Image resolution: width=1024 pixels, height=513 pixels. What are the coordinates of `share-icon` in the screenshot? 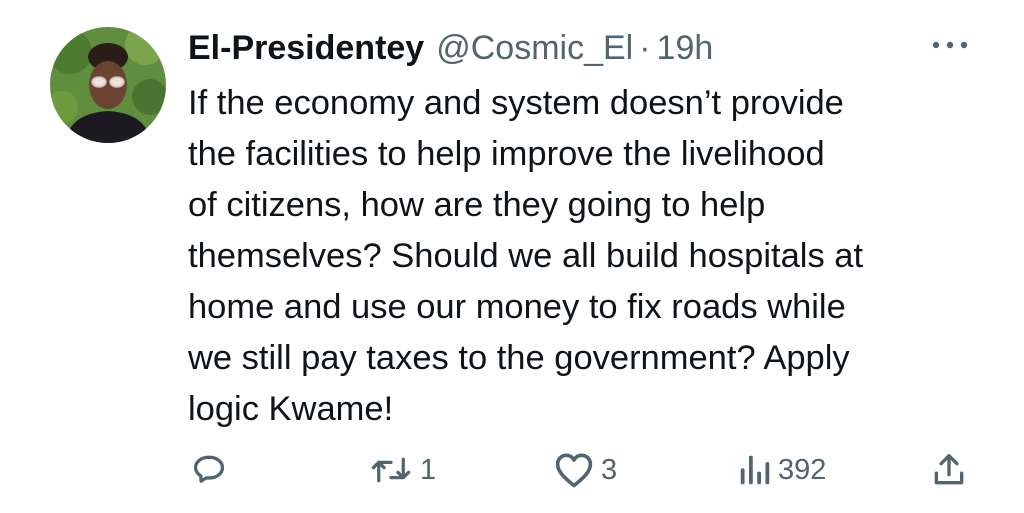 It's located at (949, 470).